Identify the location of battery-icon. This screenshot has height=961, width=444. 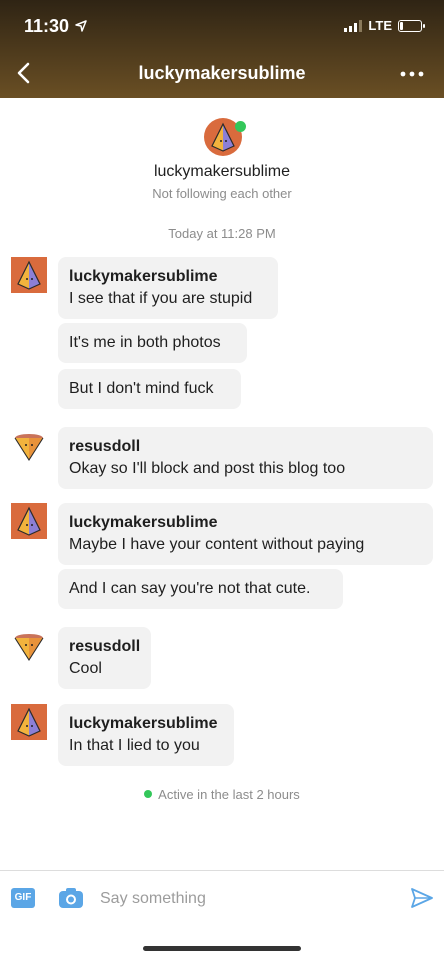
(411, 25).